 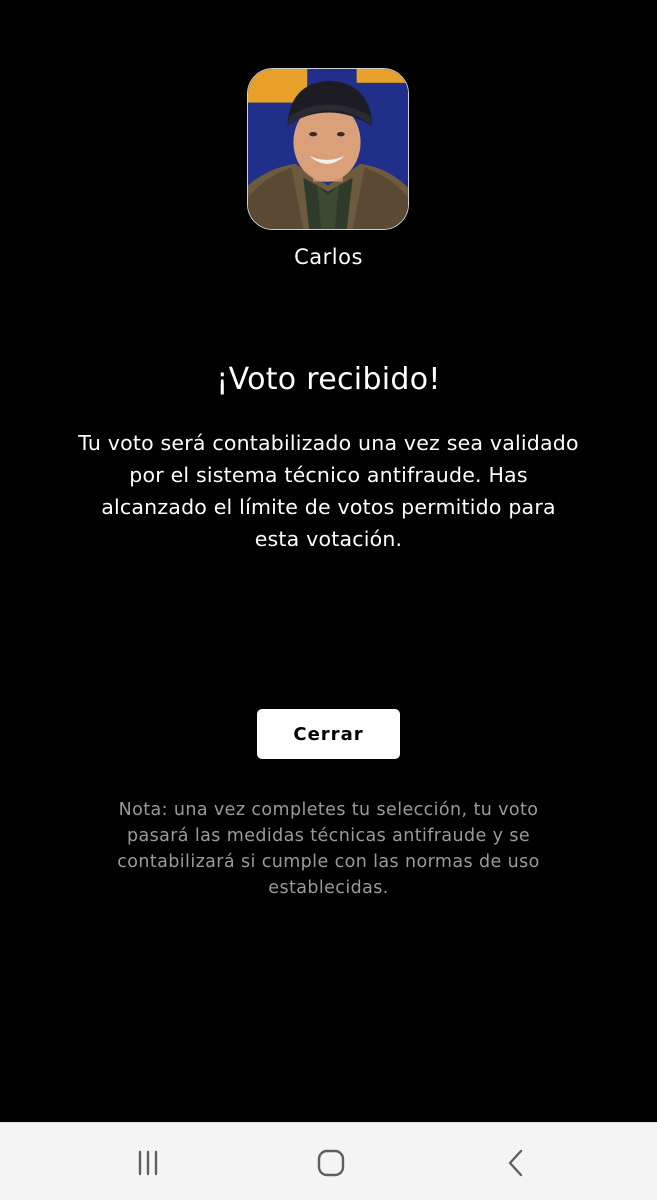 I want to click on candidate-avatar, so click(x=328, y=149).